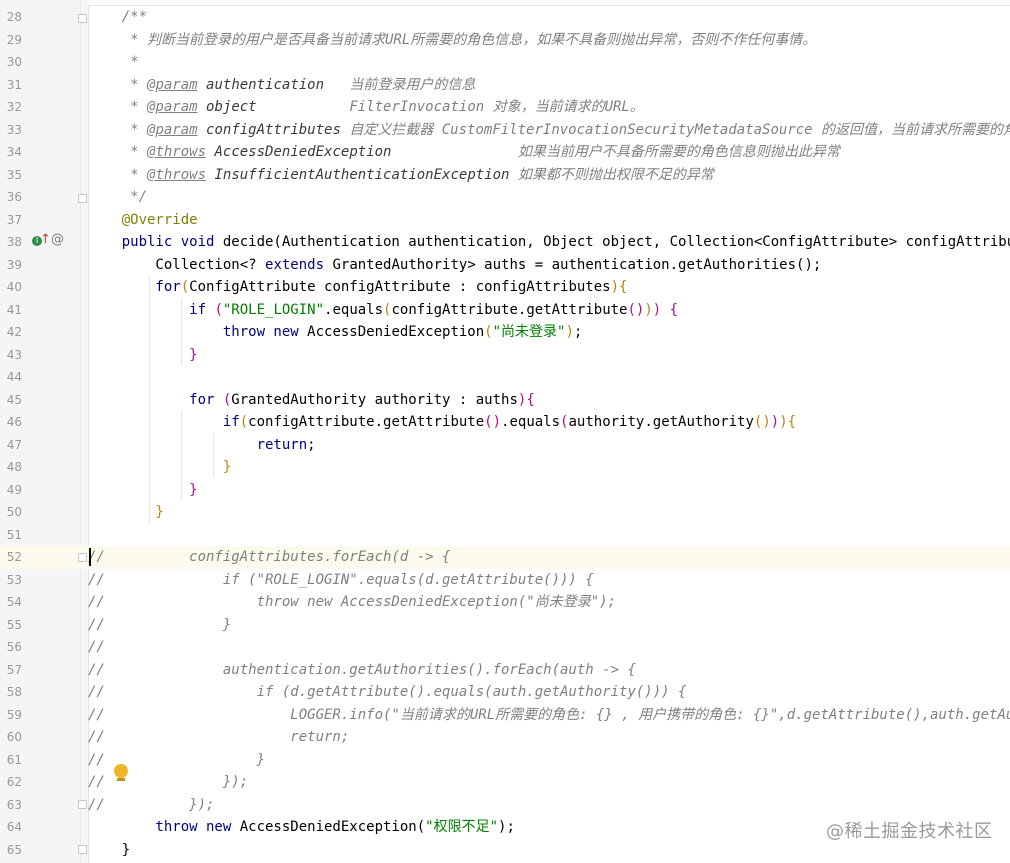 This screenshot has height=863, width=1010. Describe the element at coordinates (311, 444) in the screenshot. I see `code-token: ;` at that location.